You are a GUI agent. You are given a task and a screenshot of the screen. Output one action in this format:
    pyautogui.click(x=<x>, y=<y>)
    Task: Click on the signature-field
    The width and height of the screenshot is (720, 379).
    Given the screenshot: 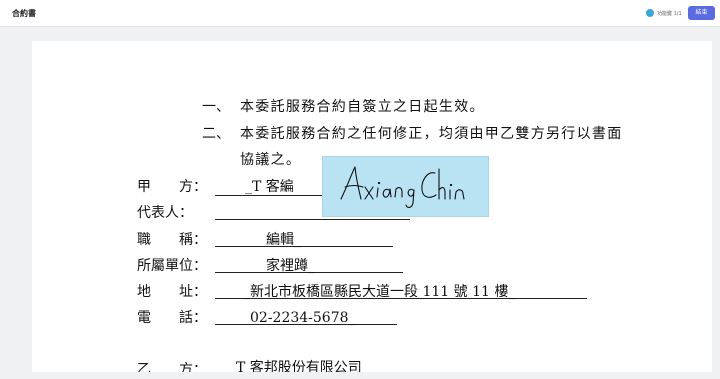 What is the action you would take?
    pyautogui.click(x=405, y=186)
    